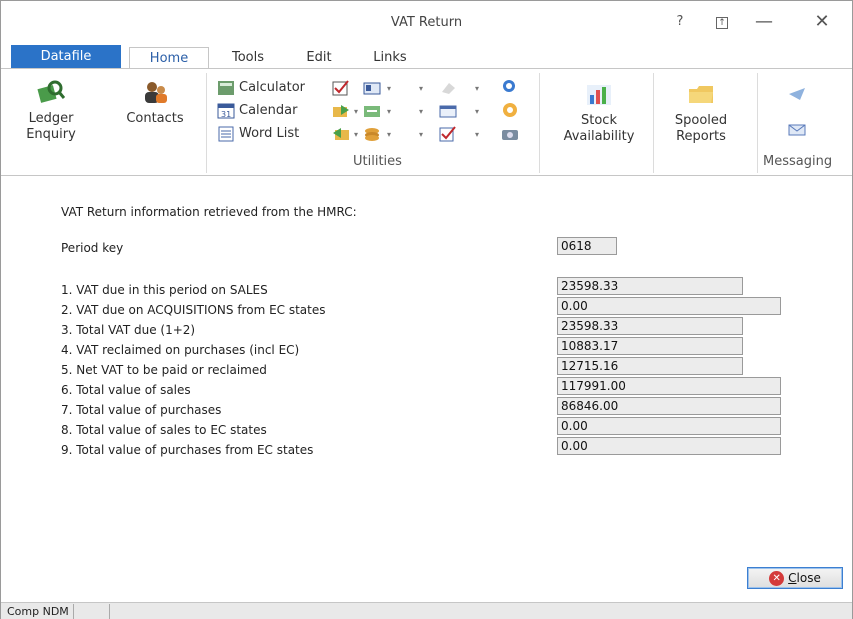 The height and width of the screenshot is (619, 853). I want to click on word-list-button: Word List, so click(258, 134).